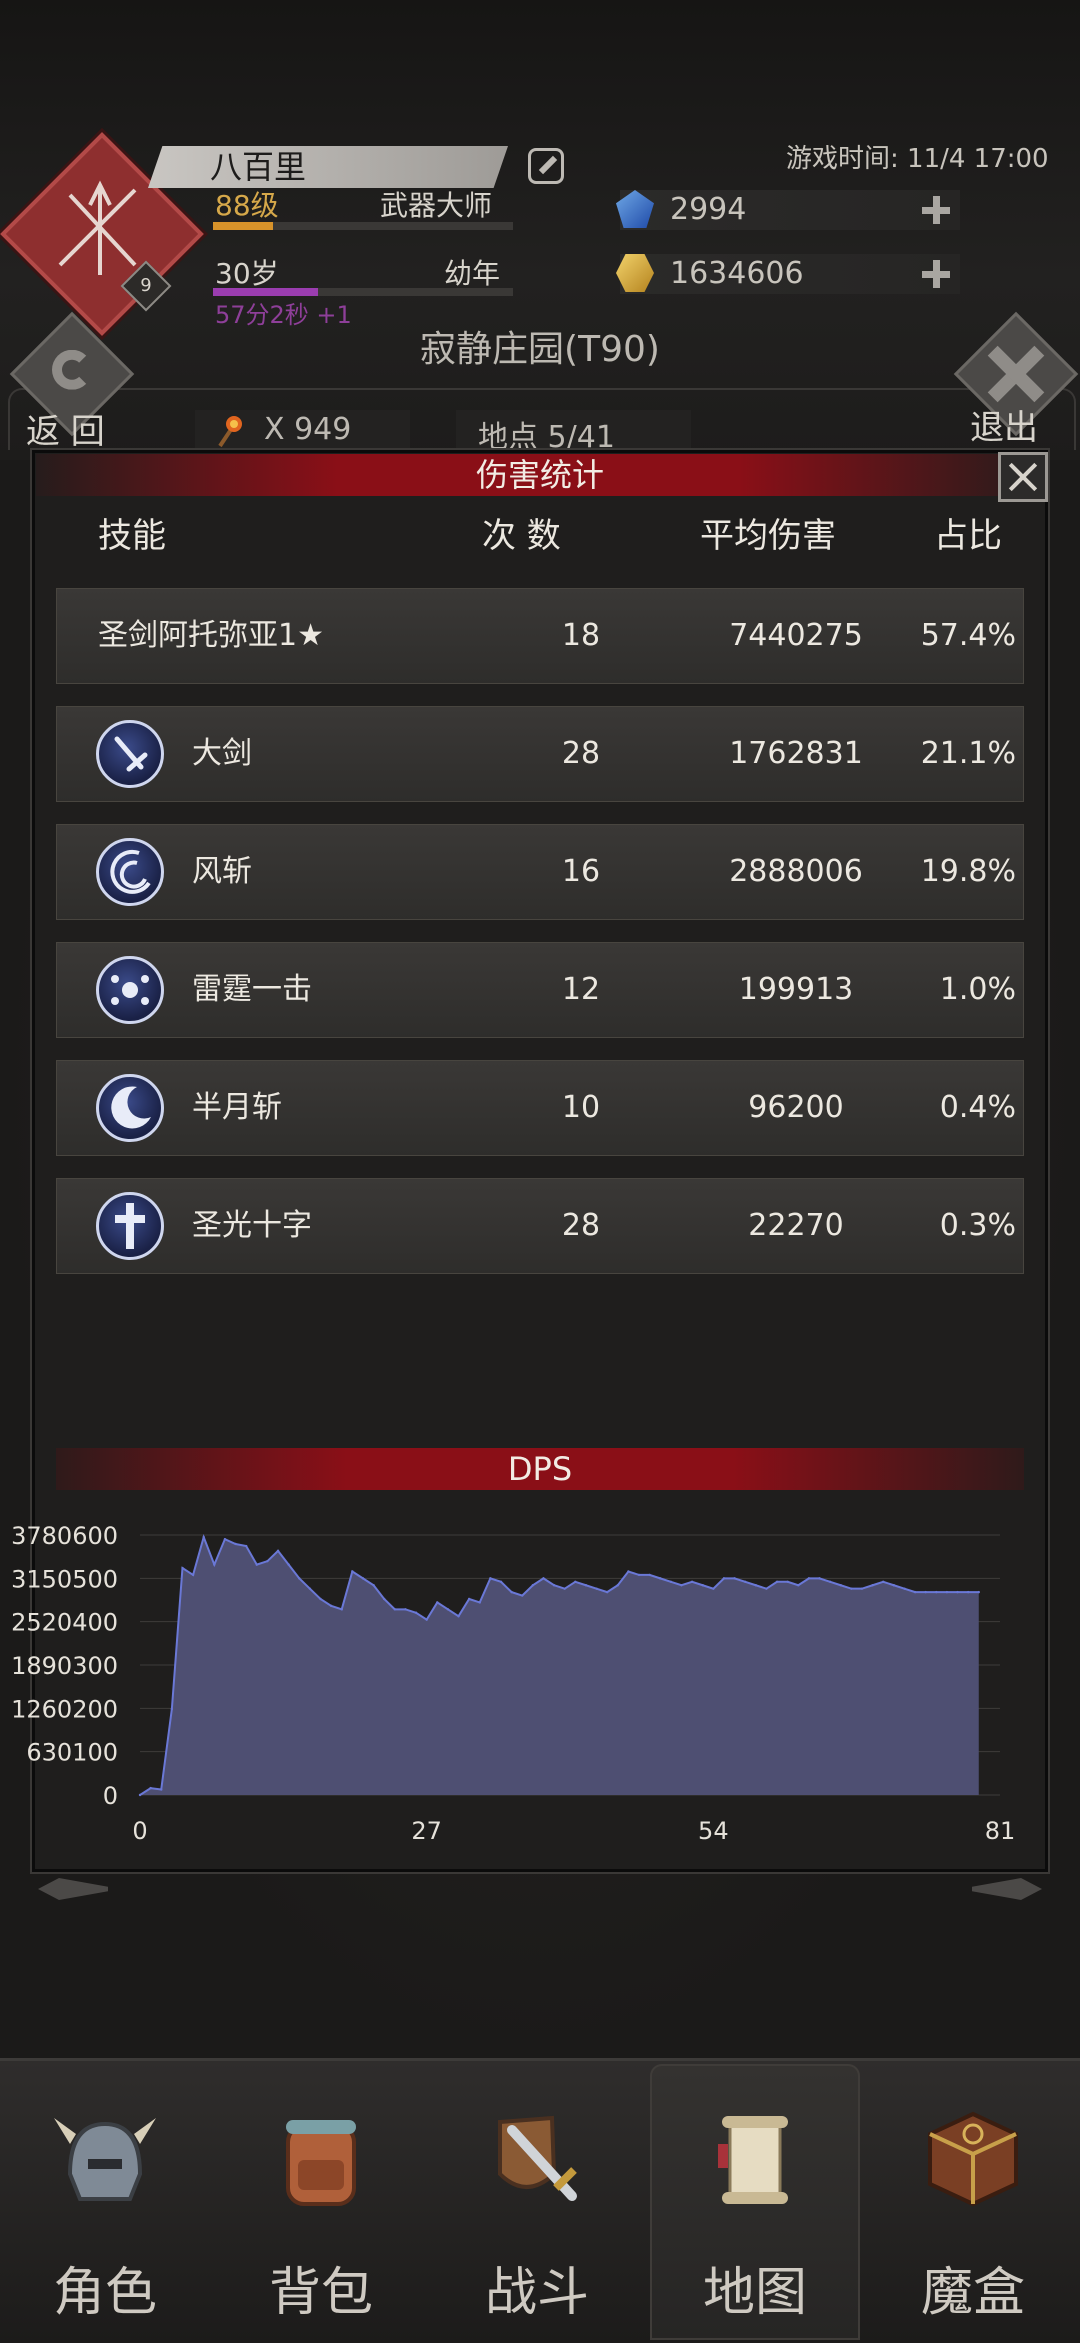 Image resolution: width=1080 pixels, height=2343 pixels. Describe the element at coordinates (436, 205) in the screenshot. I see `character-class: 武器大师` at that location.